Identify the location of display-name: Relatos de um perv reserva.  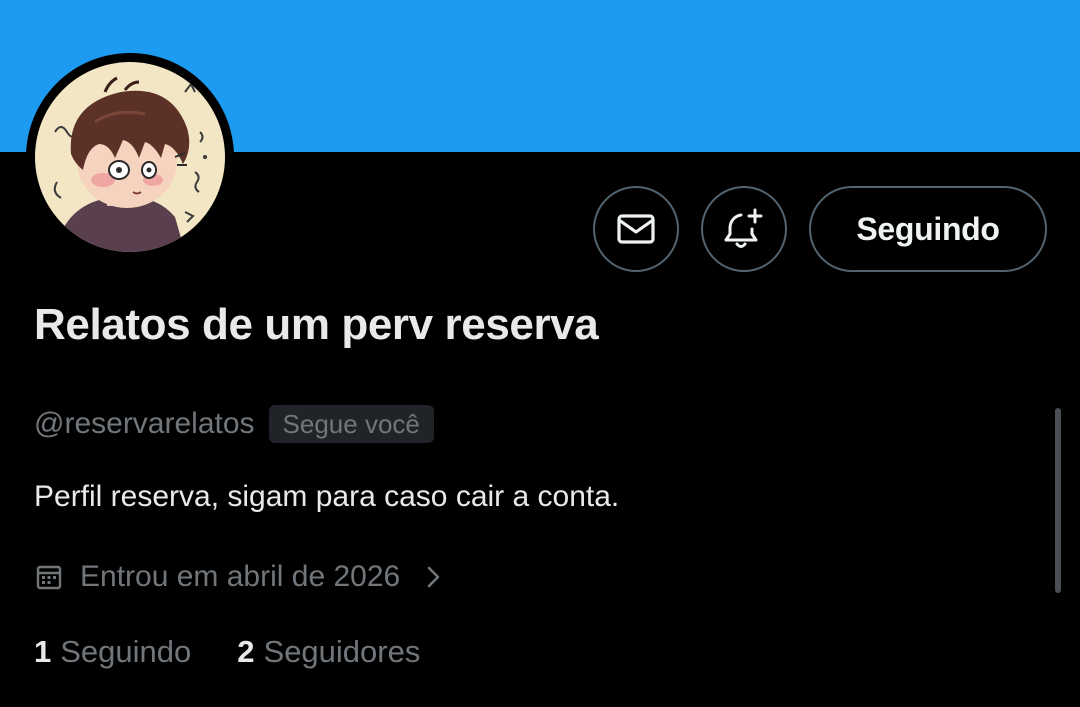
(316, 324).